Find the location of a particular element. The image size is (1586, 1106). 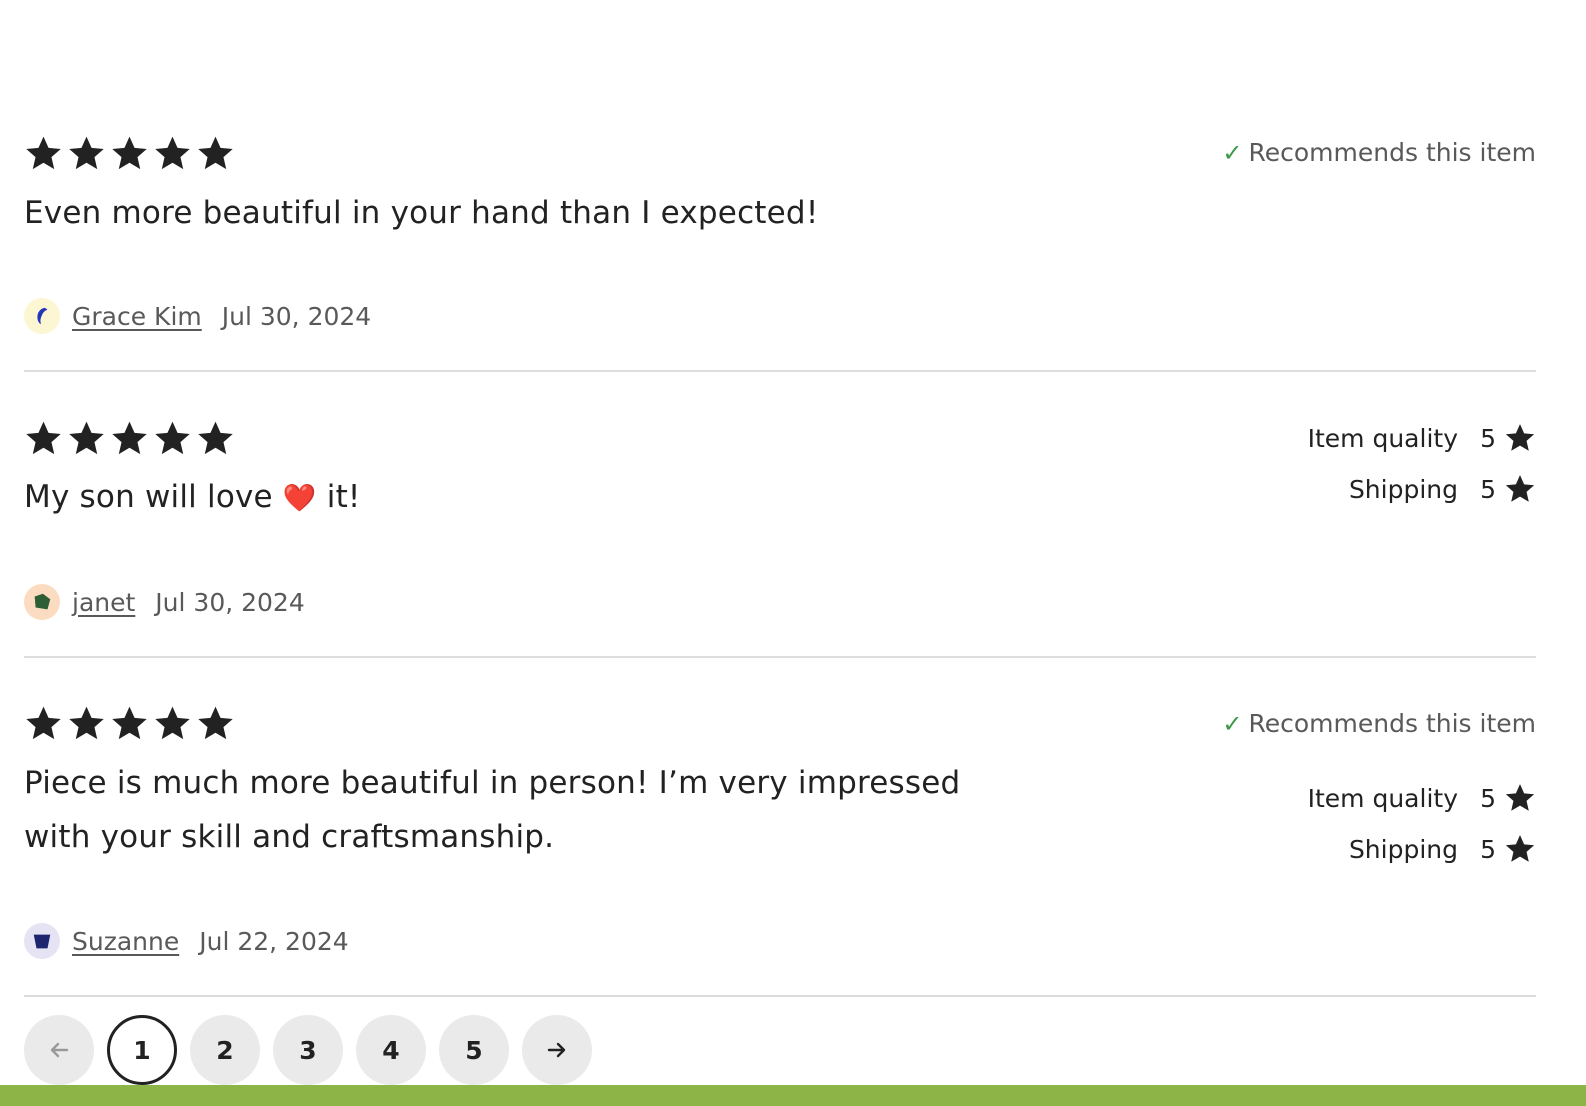

review-meta: janet Jul 30, 2024 is located at coordinates (164, 602).